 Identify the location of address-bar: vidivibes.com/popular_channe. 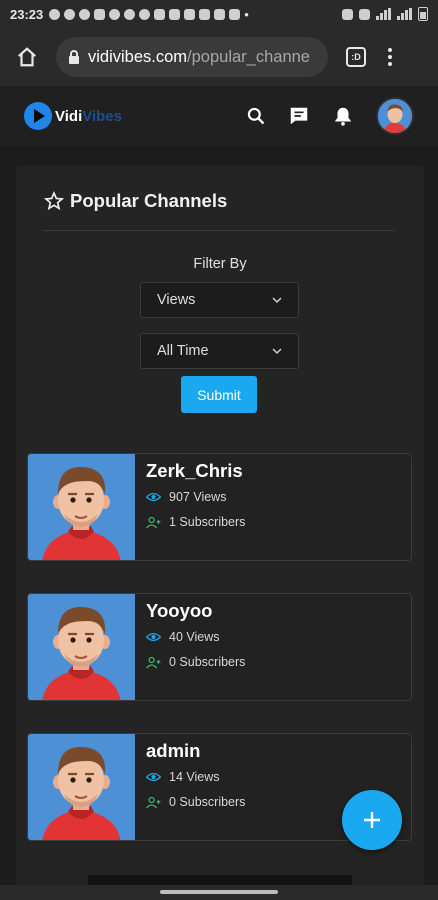
(192, 57).